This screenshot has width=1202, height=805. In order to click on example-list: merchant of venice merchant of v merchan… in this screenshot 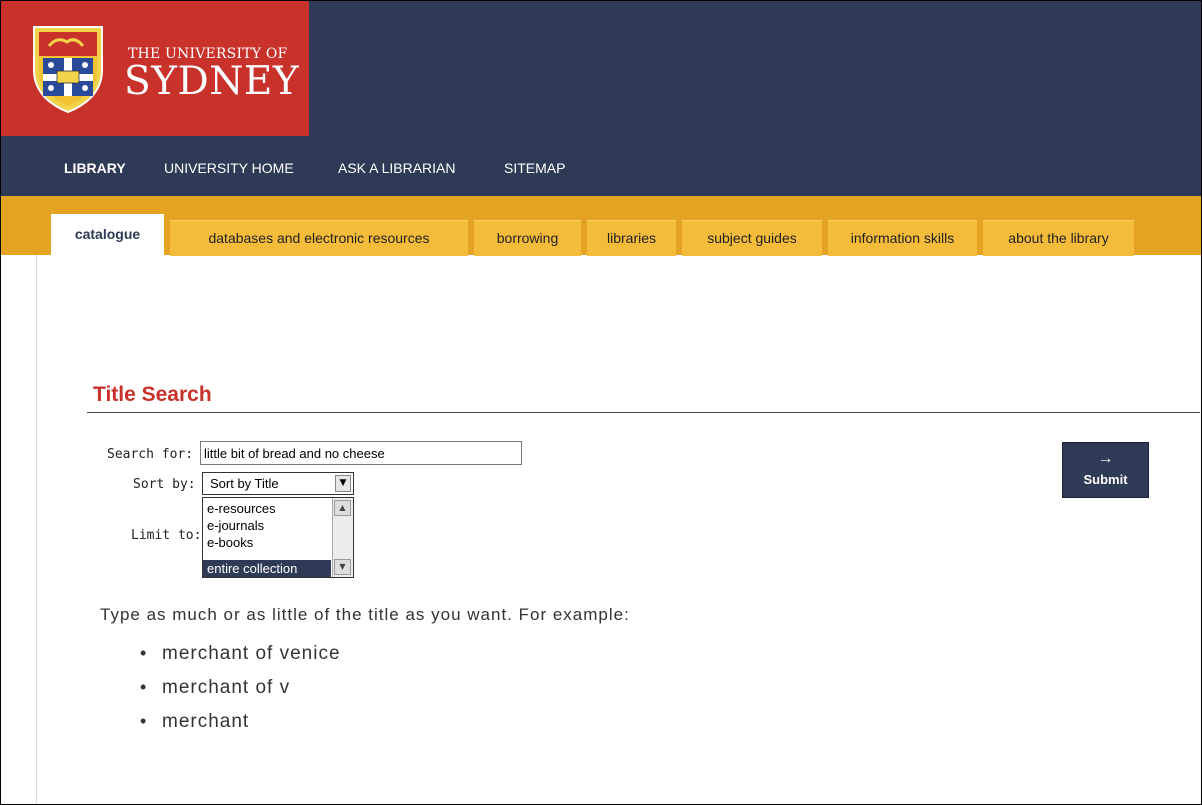, I will do `click(240, 694)`.